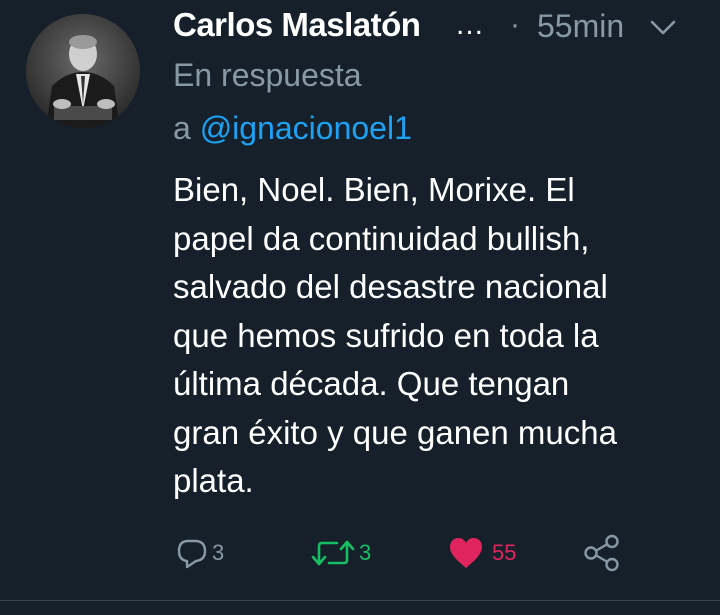  Describe the element at coordinates (381, 238) in the screenshot. I see `tweet-text-line: papel da continuidad bullish,` at that location.